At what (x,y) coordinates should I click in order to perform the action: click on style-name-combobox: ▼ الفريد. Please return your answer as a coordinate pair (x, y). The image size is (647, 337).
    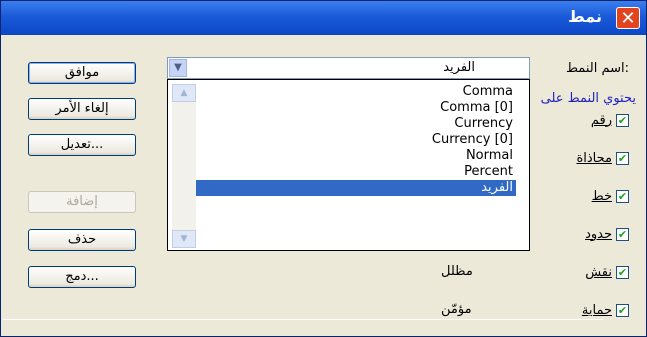
    Looking at the image, I should click on (348, 68).